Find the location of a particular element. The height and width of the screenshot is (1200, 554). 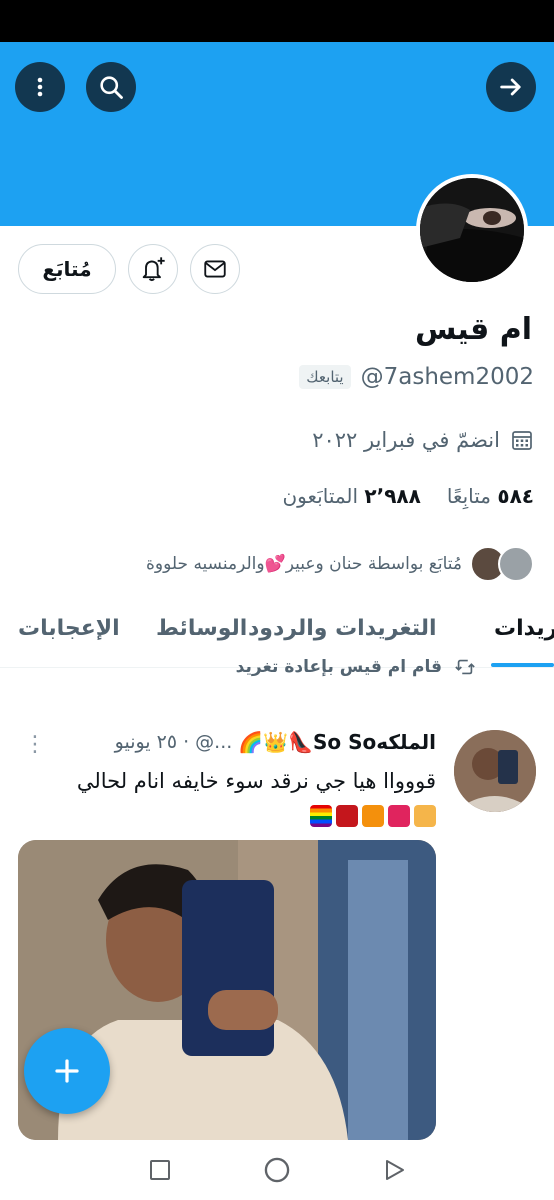

search-icon is located at coordinates (111, 87).